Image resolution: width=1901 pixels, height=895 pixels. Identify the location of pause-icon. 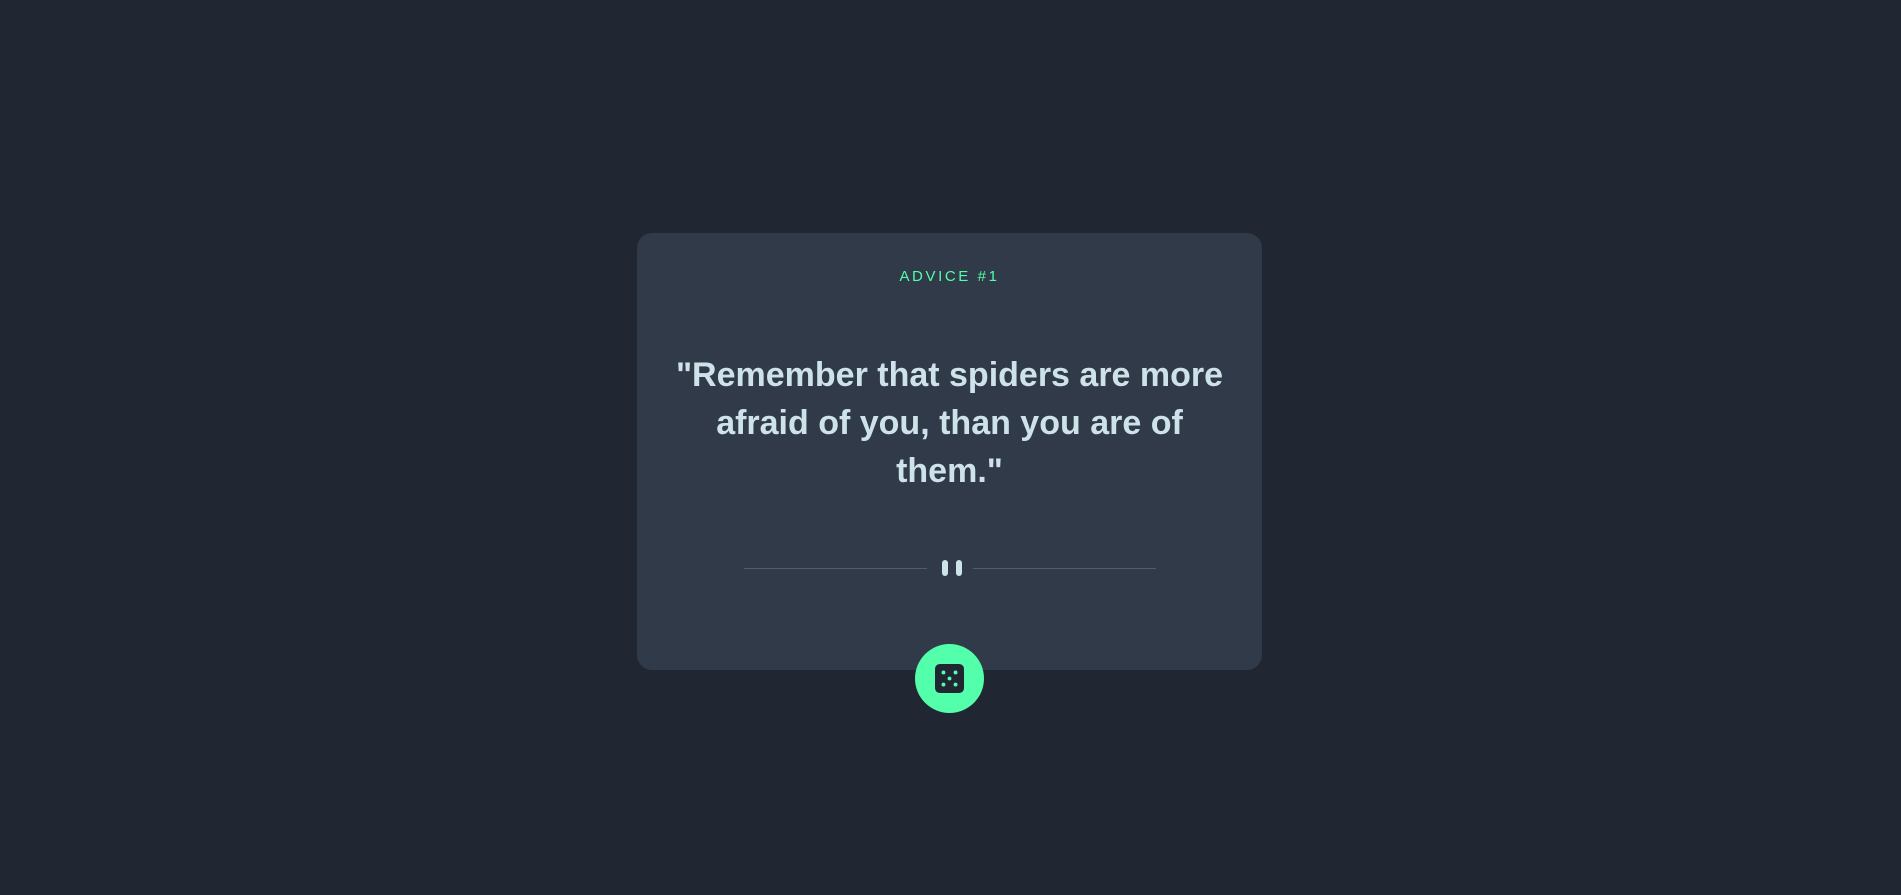
(952, 568).